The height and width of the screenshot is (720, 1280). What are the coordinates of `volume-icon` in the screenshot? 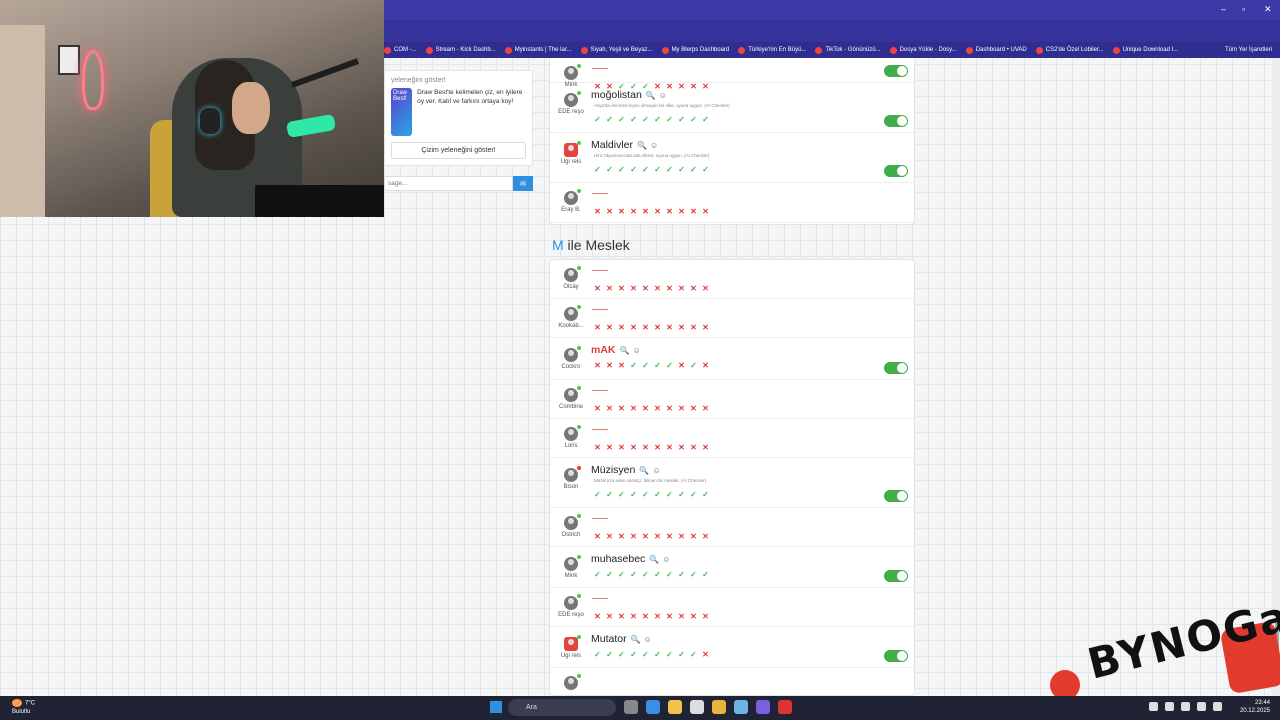 It's located at (1217, 706).